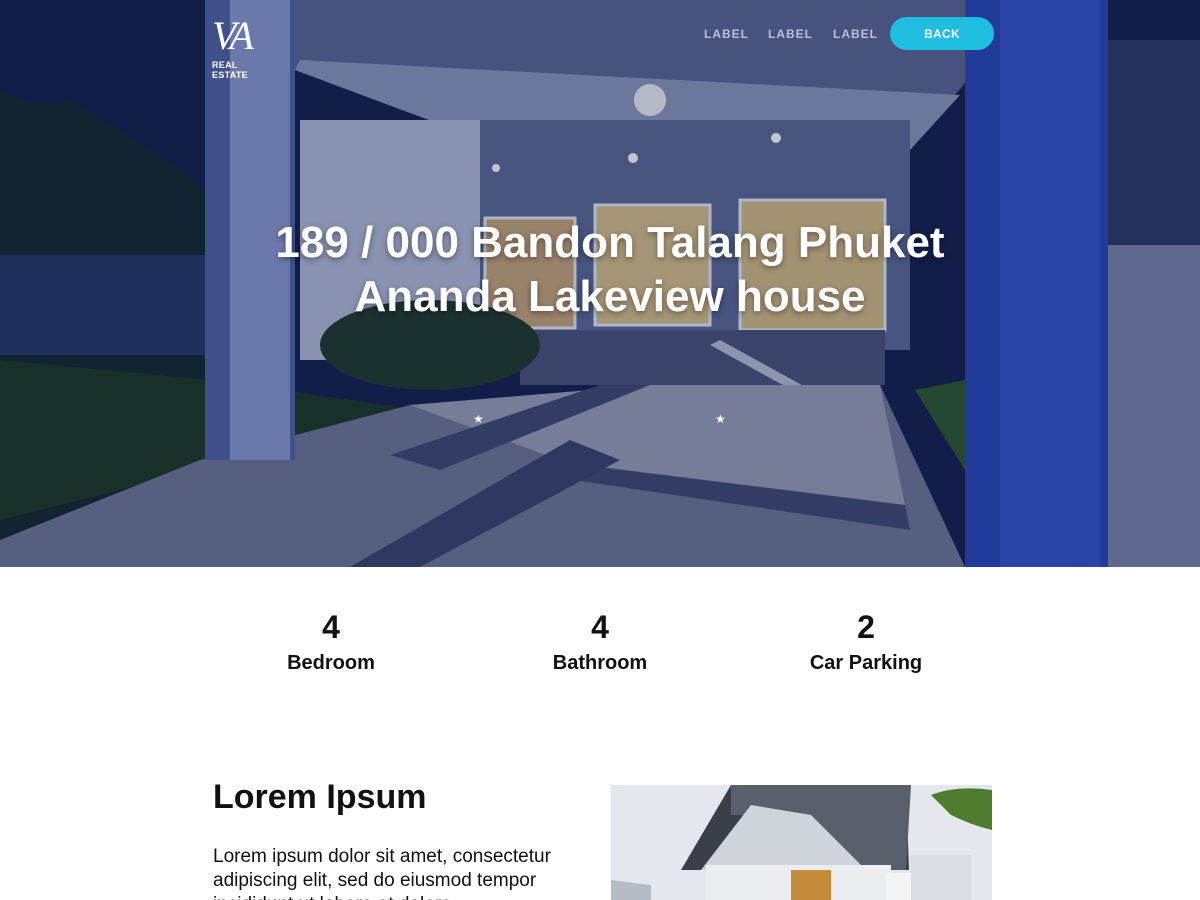 The height and width of the screenshot is (900, 1200). What do you see at coordinates (790, 34) in the screenshot?
I see `nav-link-2: LABEL` at bounding box center [790, 34].